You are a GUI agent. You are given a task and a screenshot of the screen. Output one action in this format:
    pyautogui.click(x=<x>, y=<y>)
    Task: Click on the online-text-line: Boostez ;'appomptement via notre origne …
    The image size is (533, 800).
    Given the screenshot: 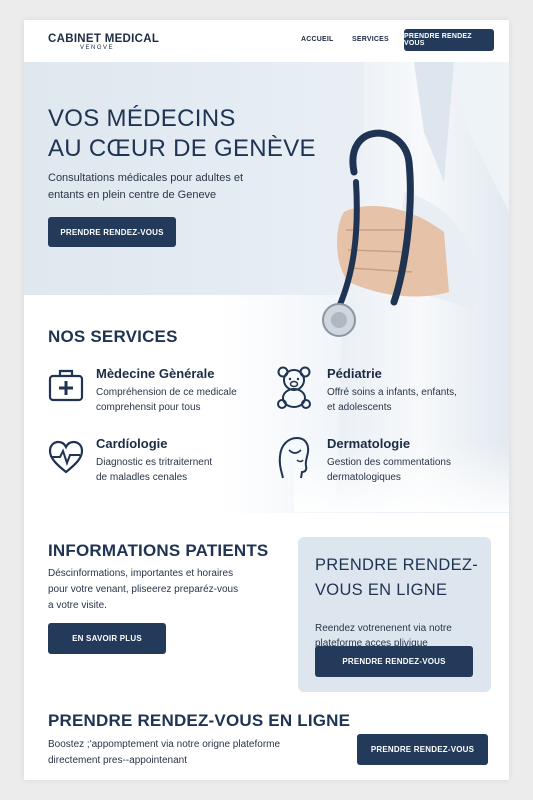 What is the action you would take?
    pyautogui.click(x=164, y=744)
    